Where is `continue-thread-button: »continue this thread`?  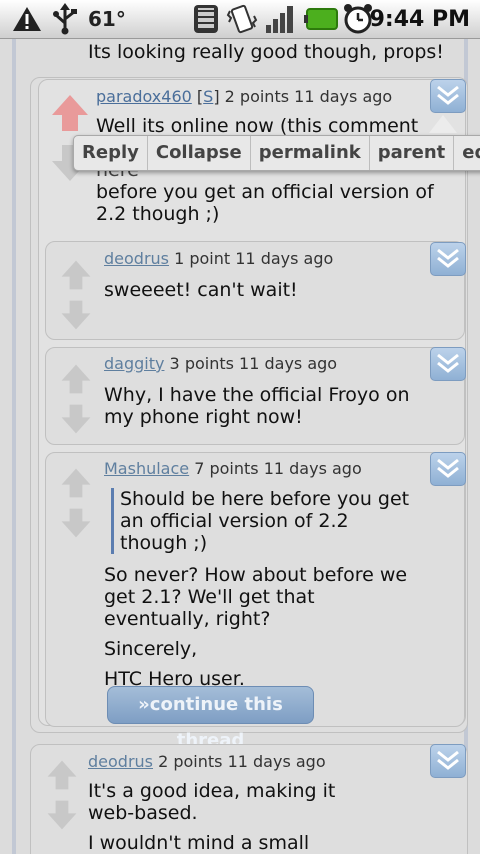 continue-thread-button: »continue this thread is located at coordinates (210, 718).